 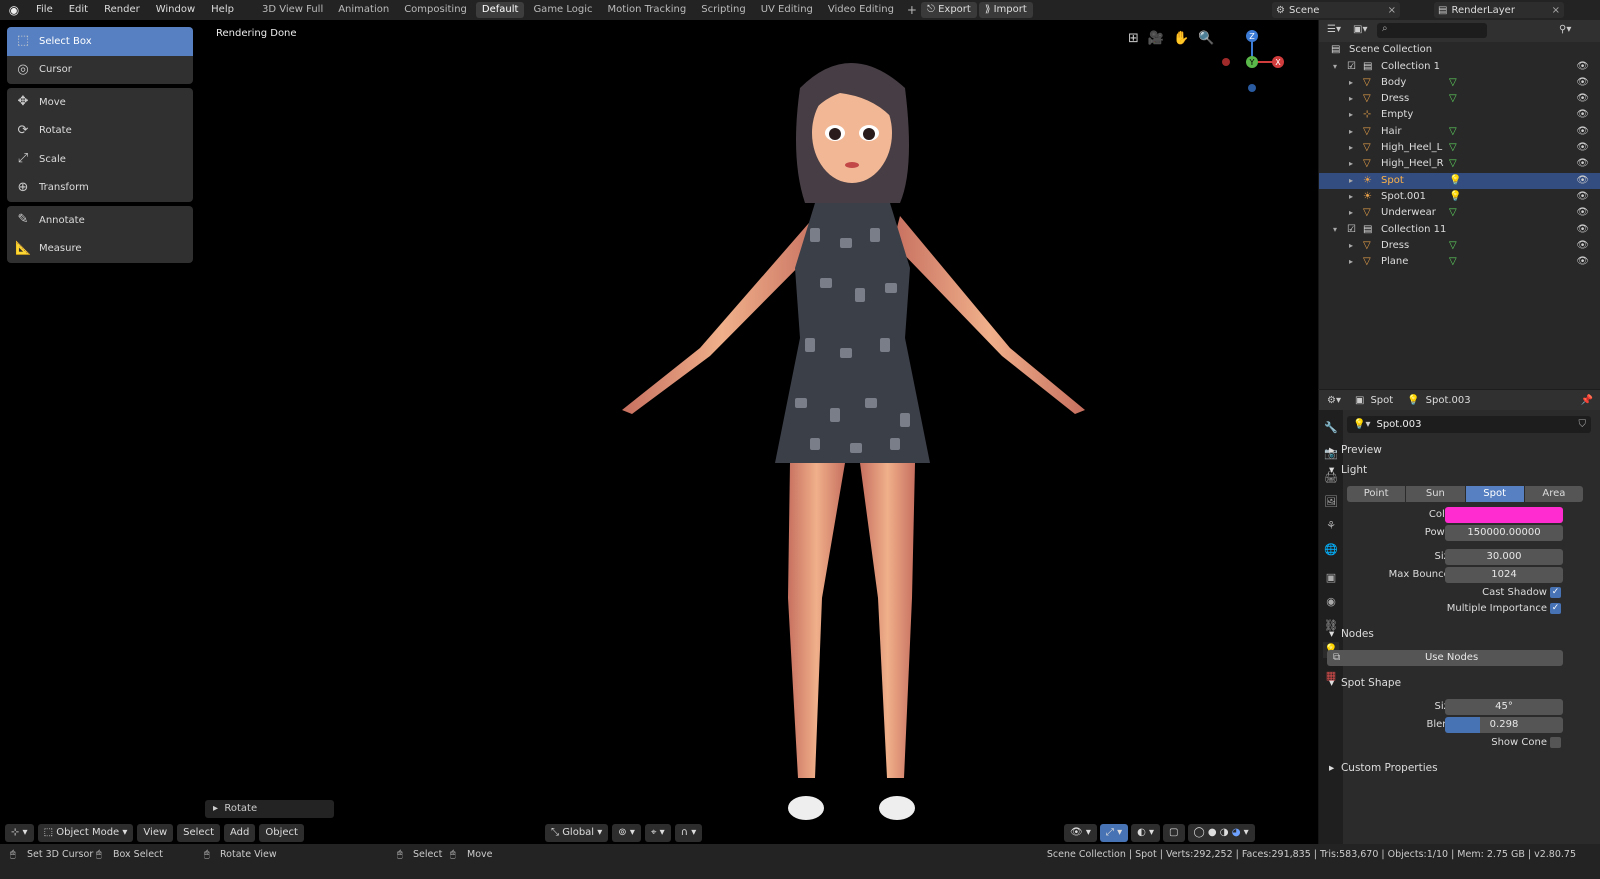 What do you see at coordinates (1459, 262) in the screenshot?
I see `outliner-item: ▸ ▽ Plane ▽ 👁` at bounding box center [1459, 262].